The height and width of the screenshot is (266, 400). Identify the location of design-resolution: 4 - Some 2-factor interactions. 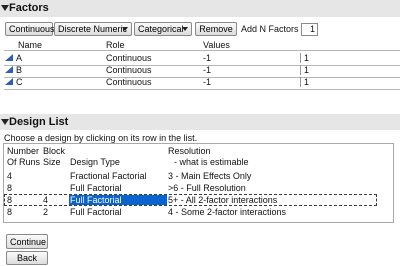
(227, 212).